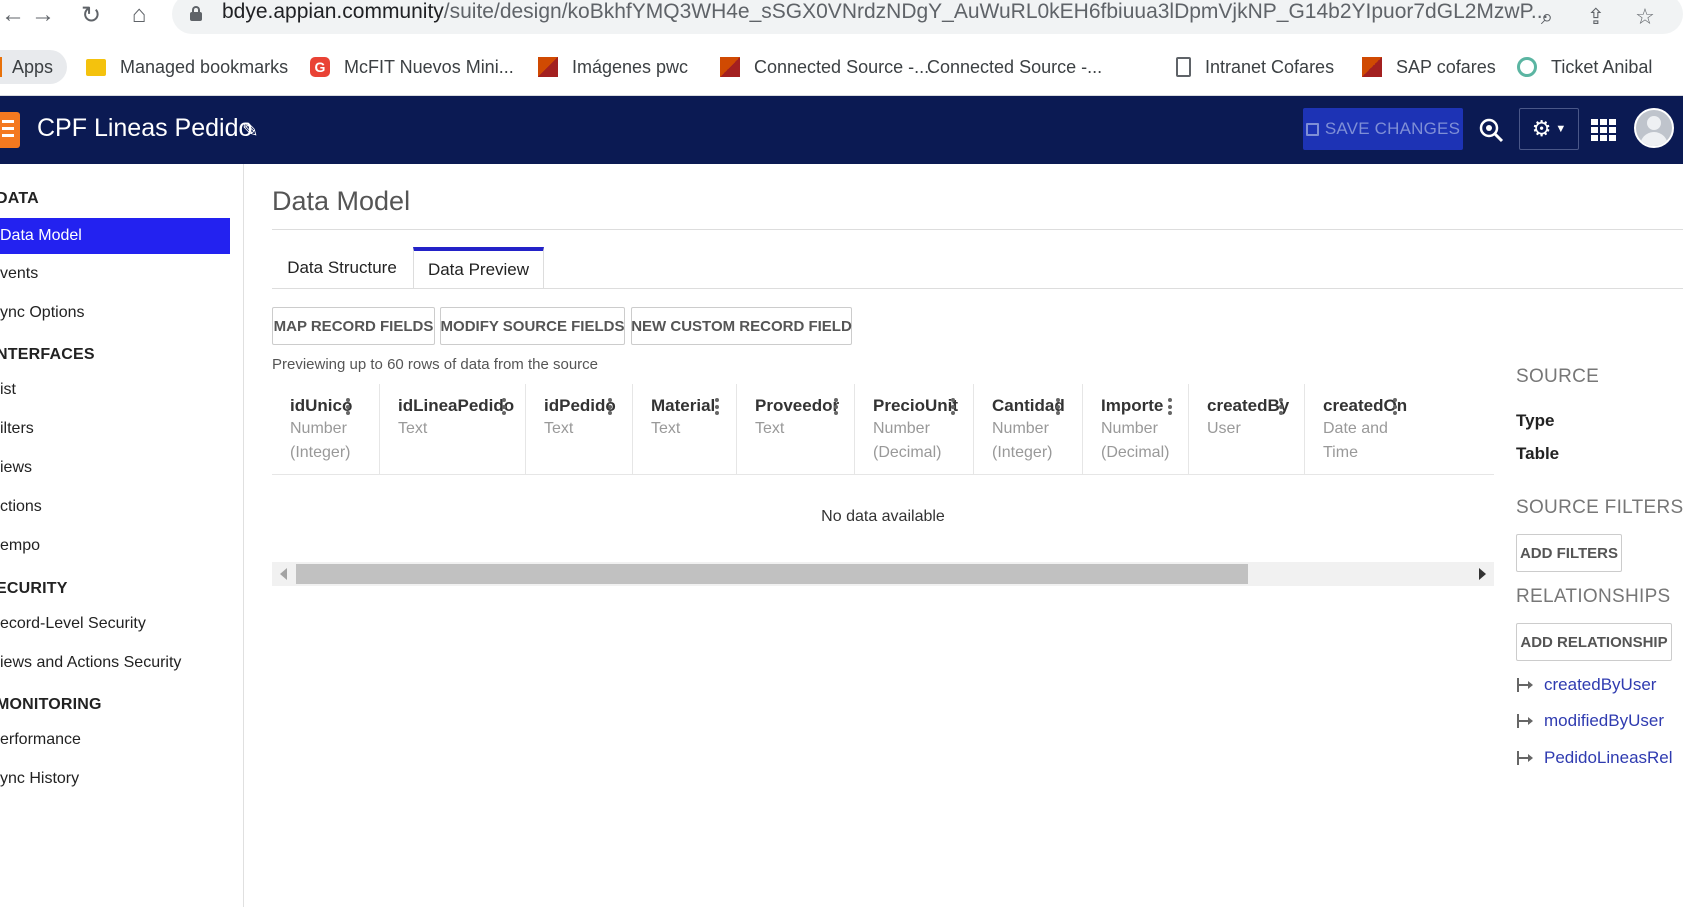 The height and width of the screenshot is (907, 1683). What do you see at coordinates (914, 429) in the screenshot?
I see `column-header: PrecioUnit Number (Decimal)` at bounding box center [914, 429].